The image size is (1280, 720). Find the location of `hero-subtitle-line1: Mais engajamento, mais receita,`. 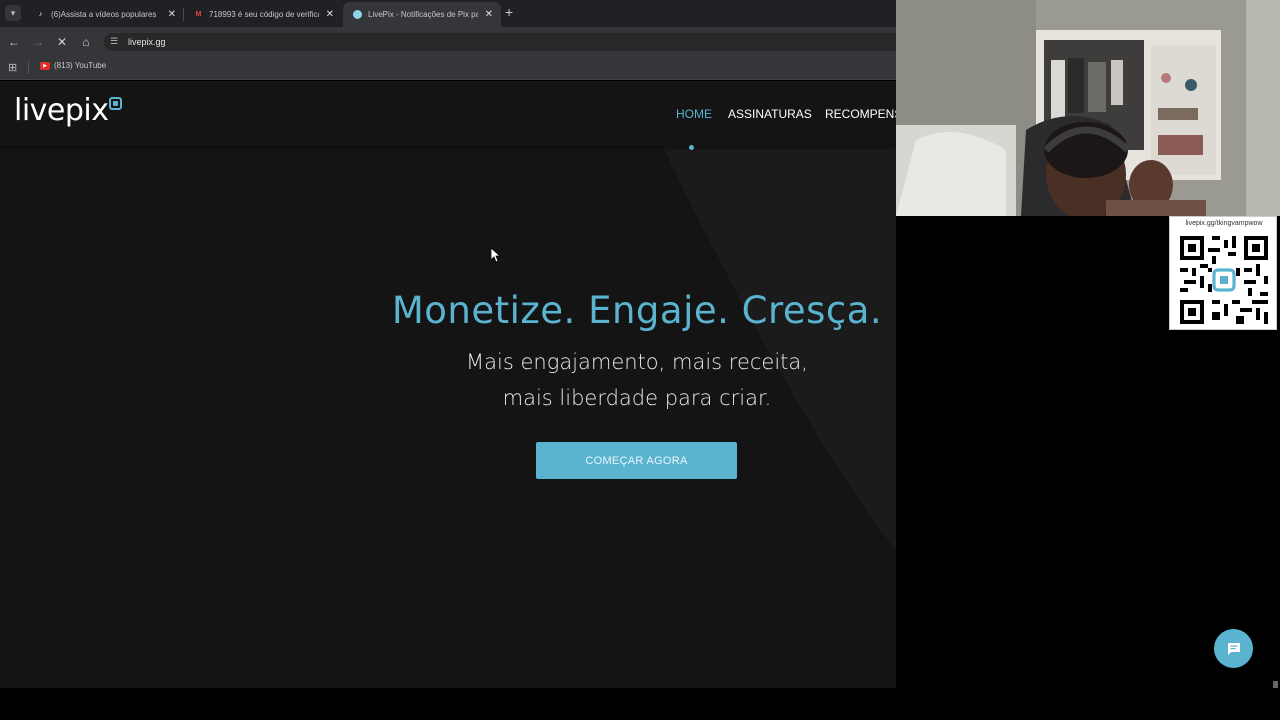

hero-subtitle-line1: Mais engajamento, mais receita, is located at coordinates (637, 362).